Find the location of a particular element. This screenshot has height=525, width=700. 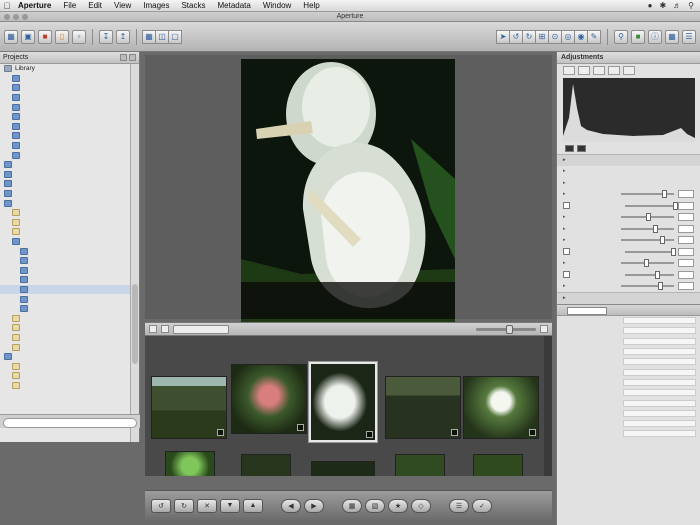

menu-view: View is located at coordinates (124, 5).